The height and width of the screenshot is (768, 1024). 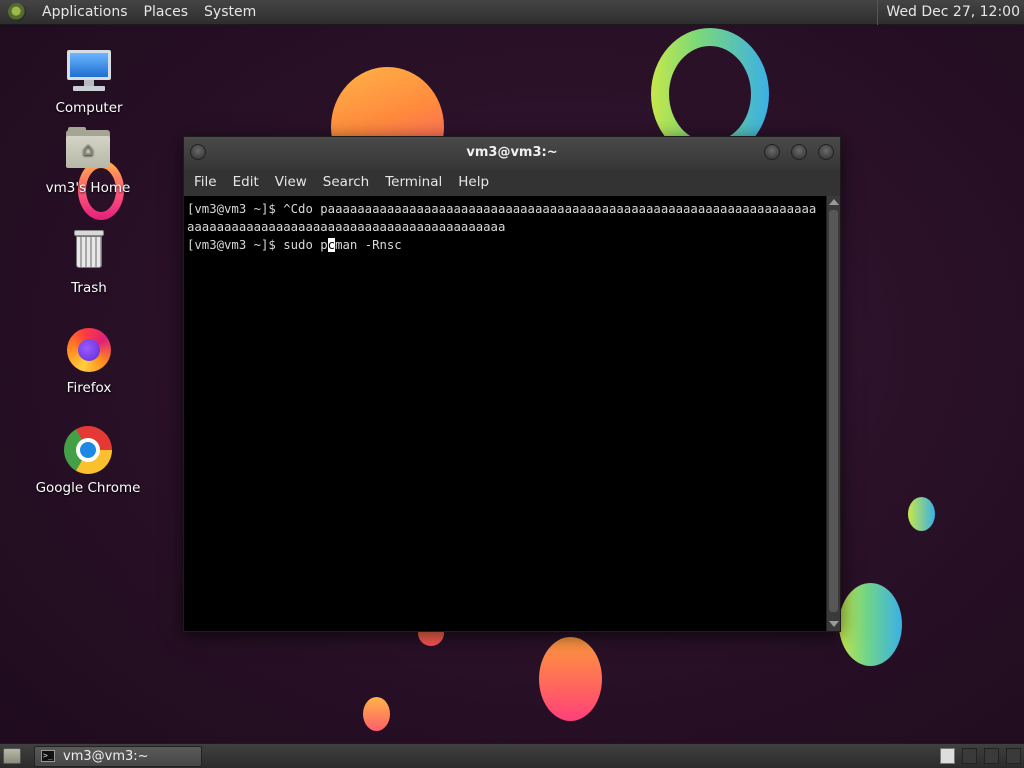 What do you see at coordinates (772, 152) in the screenshot?
I see `minimize-button` at bounding box center [772, 152].